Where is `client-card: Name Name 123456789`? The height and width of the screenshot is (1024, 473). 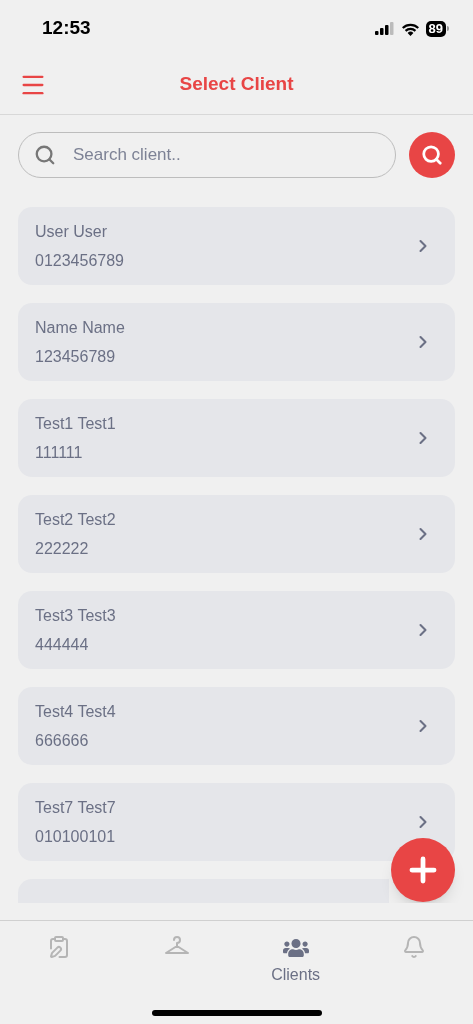
client-card: Name Name 123456789 is located at coordinates (236, 342).